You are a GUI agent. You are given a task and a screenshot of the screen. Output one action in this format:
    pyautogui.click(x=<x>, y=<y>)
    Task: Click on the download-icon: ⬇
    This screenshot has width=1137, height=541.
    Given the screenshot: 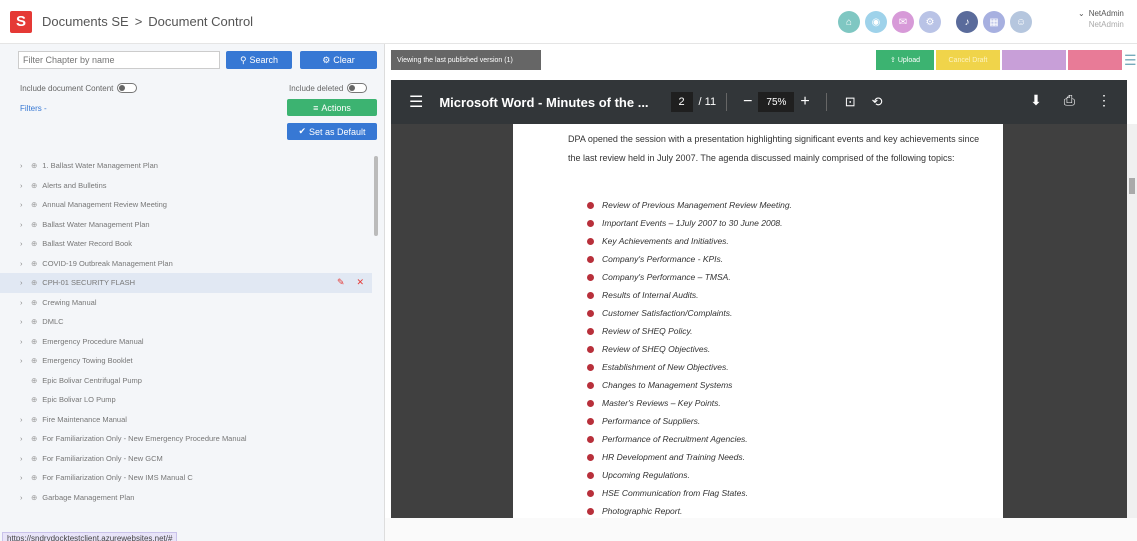 What is the action you would take?
    pyautogui.click(x=1036, y=100)
    